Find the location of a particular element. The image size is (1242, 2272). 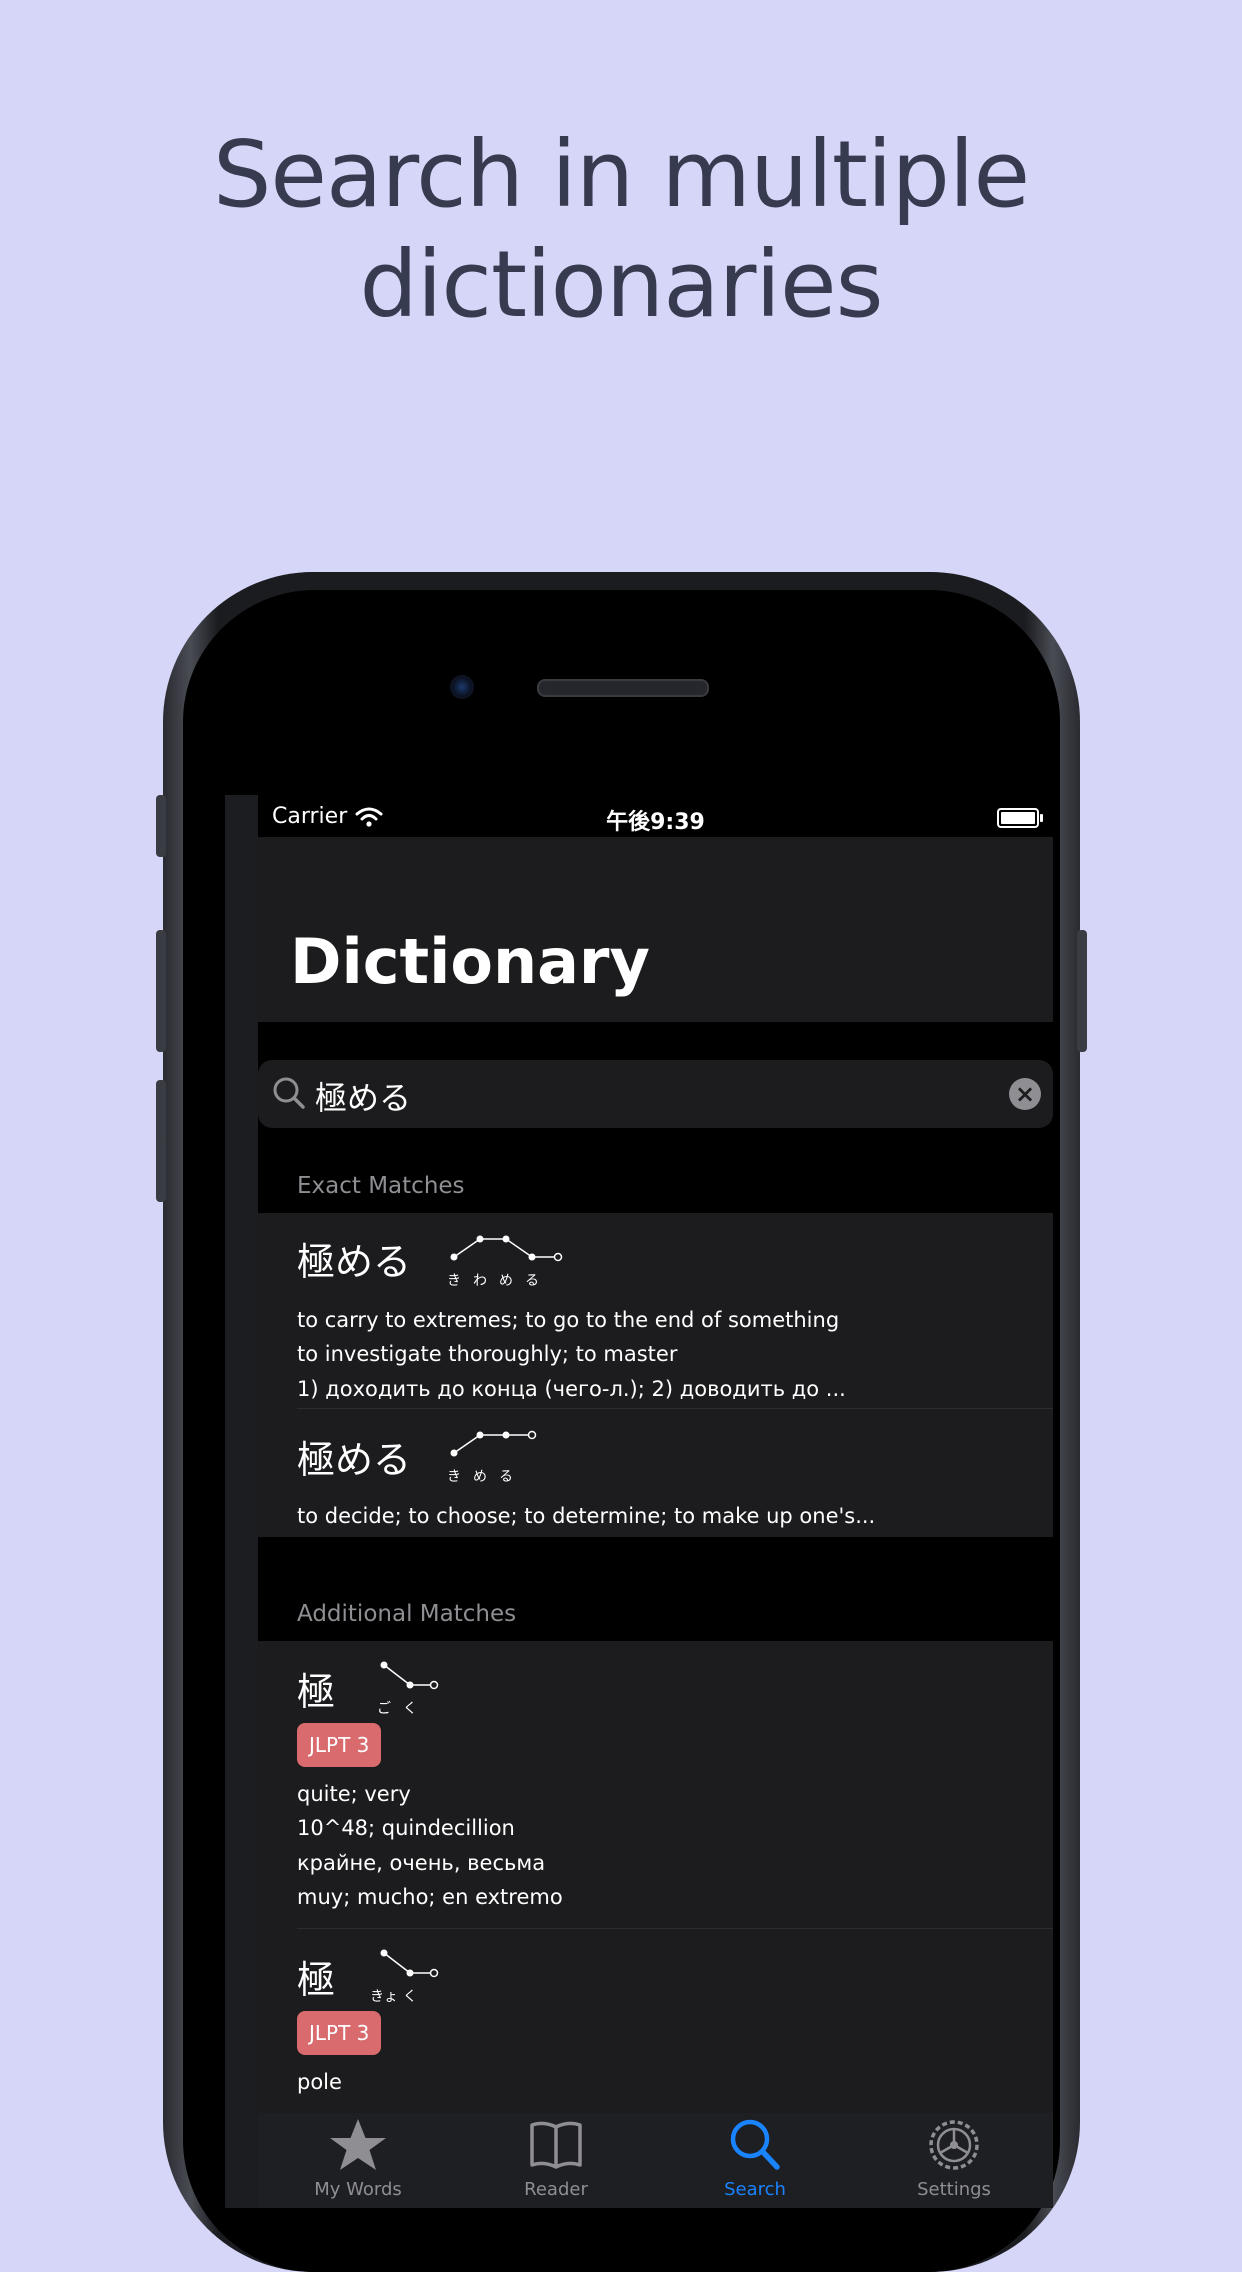

star-icon is located at coordinates (358, 2144).